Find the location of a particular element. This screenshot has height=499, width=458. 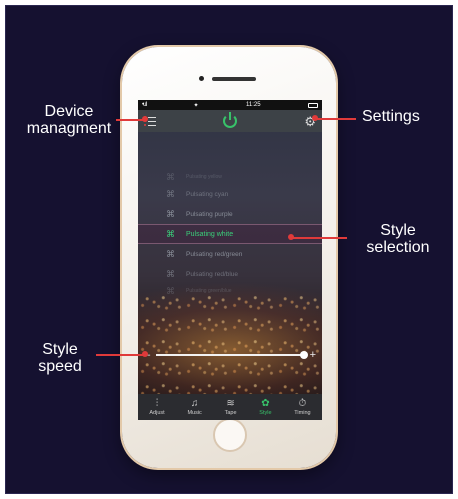

earpiece-speaker is located at coordinates (234, 79).